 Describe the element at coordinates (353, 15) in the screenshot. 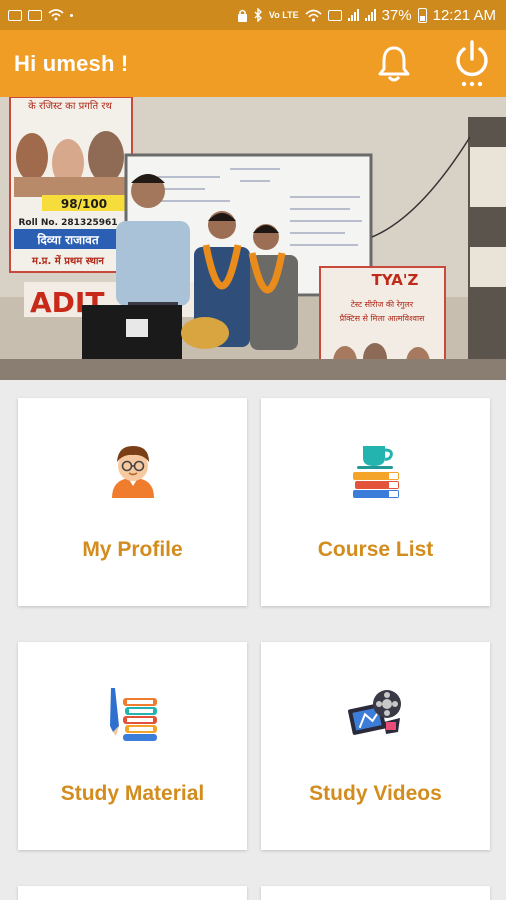

I see `signal-icon` at that location.